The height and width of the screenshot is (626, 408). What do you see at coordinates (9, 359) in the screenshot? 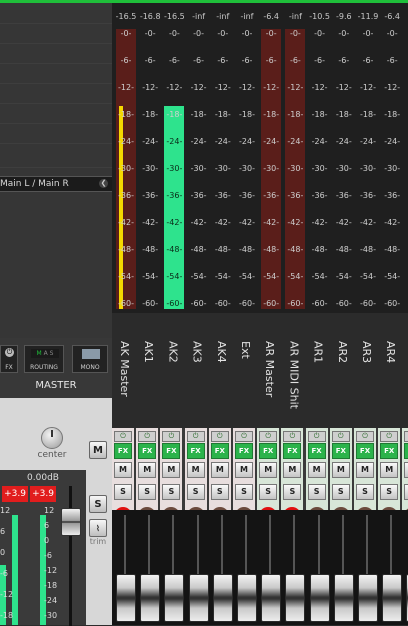
I see `master-fx-button: ⏻ FX` at bounding box center [9, 359].